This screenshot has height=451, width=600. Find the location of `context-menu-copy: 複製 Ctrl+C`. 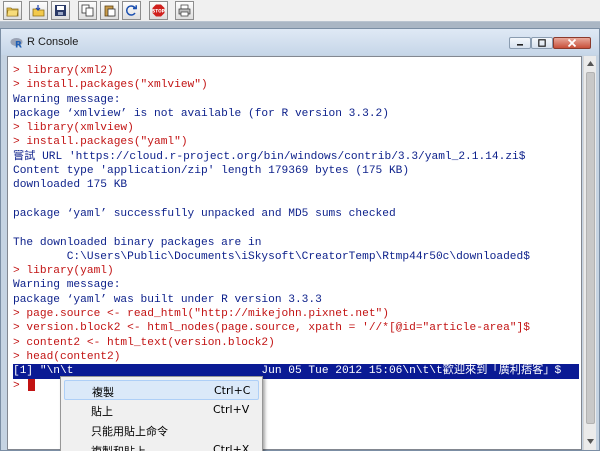

context-menu-copy: 複製 Ctrl+C is located at coordinates (161, 390).